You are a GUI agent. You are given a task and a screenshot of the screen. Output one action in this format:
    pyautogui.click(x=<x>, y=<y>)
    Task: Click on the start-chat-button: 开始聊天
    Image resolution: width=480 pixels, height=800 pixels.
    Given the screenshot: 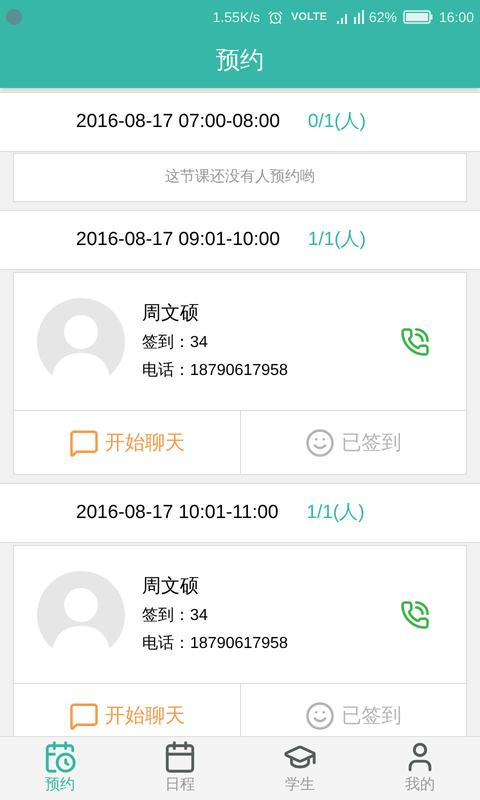 What is the action you would take?
    pyautogui.click(x=127, y=442)
    